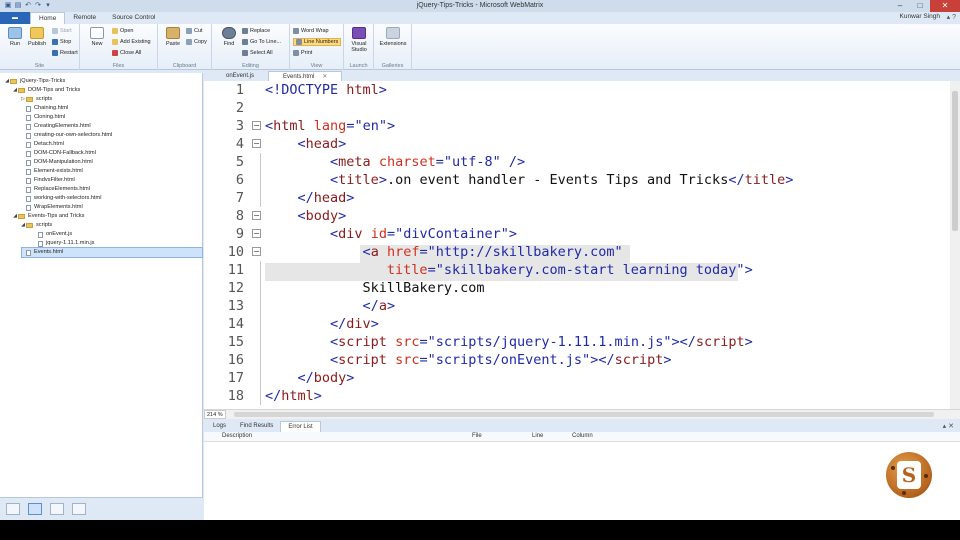 The image size is (960, 540). What do you see at coordinates (256, 31) in the screenshot?
I see `replace-button: Replace` at bounding box center [256, 31].